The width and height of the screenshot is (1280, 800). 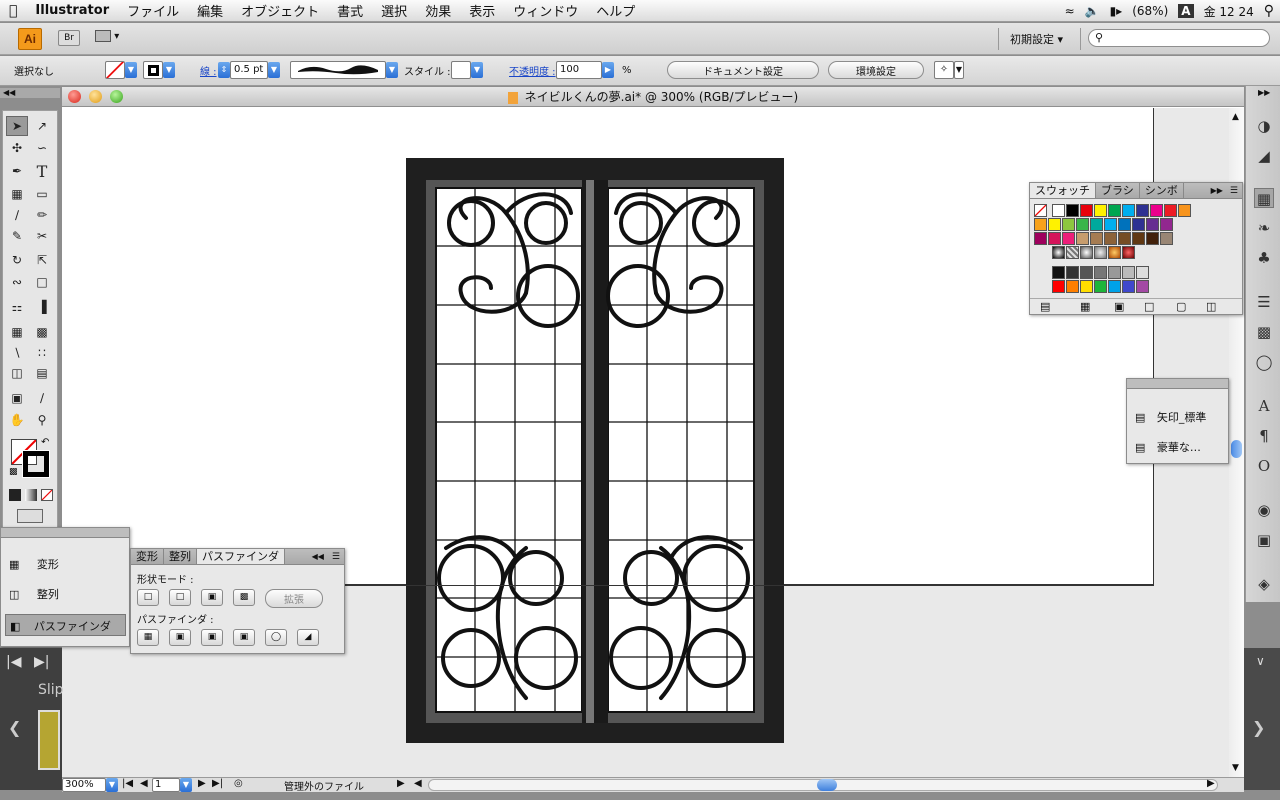 I want to click on help-search-input: ⚲, so click(x=1179, y=38).